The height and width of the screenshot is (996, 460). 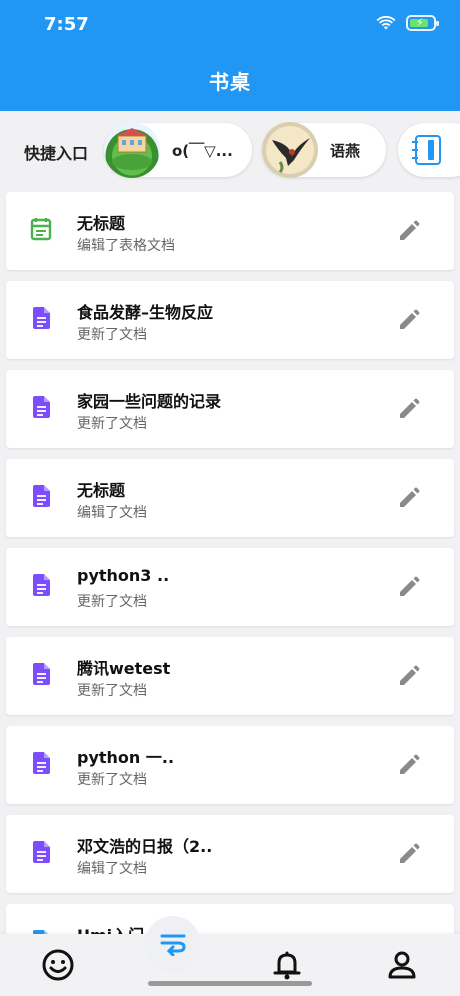 What do you see at coordinates (287, 965) in the screenshot?
I see `bell-icon` at bounding box center [287, 965].